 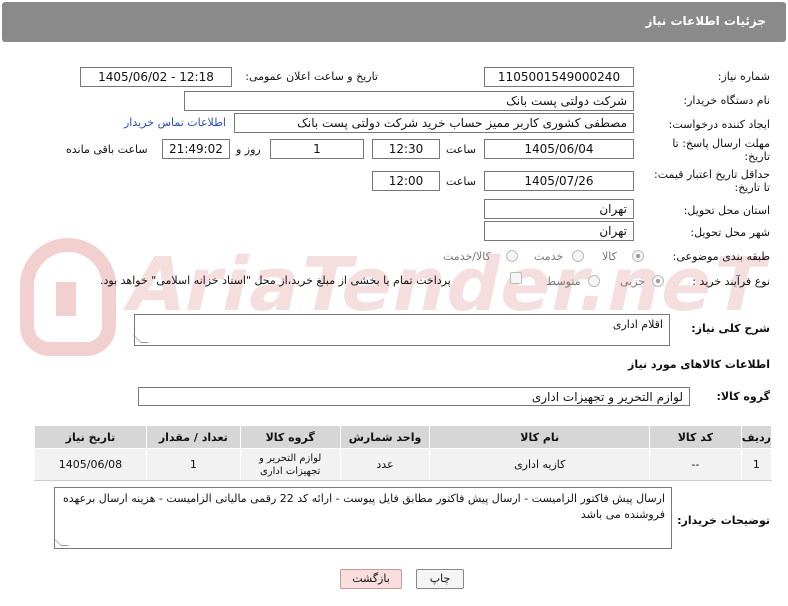 I want to click on summary-textarea: اقلام اداری, so click(x=401, y=330).